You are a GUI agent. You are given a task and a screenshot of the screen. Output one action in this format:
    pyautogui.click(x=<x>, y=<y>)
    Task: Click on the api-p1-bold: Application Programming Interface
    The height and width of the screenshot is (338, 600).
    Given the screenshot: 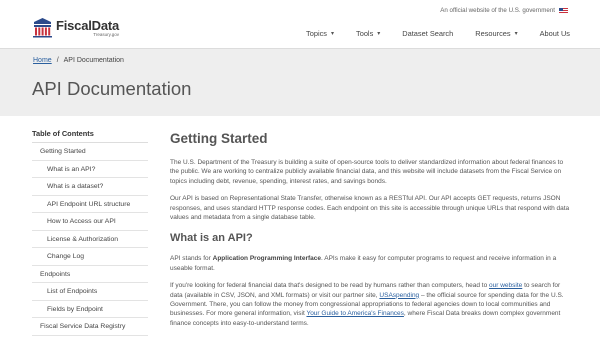 What is the action you would take?
    pyautogui.click(x=266, y=259)
    